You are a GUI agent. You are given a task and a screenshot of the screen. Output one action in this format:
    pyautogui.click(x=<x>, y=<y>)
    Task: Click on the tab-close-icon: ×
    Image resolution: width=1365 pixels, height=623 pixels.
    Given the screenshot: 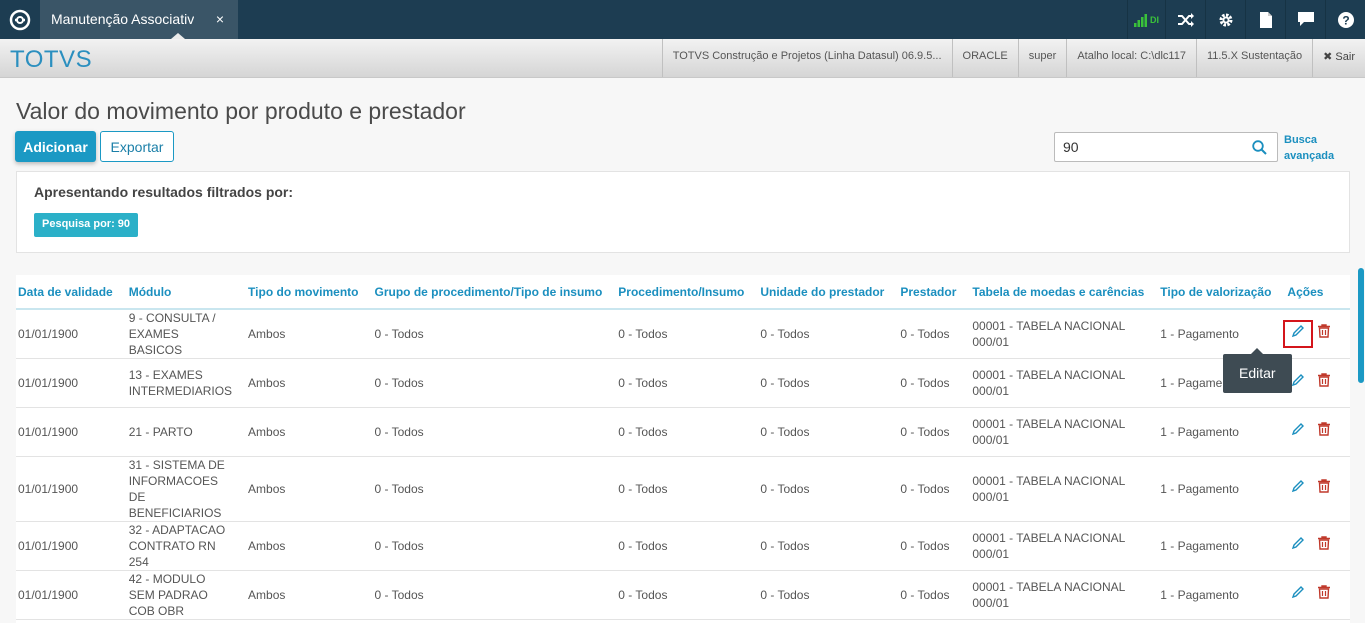 What is the action you would take?
    pyautogui.click(x=220, y=19)
    